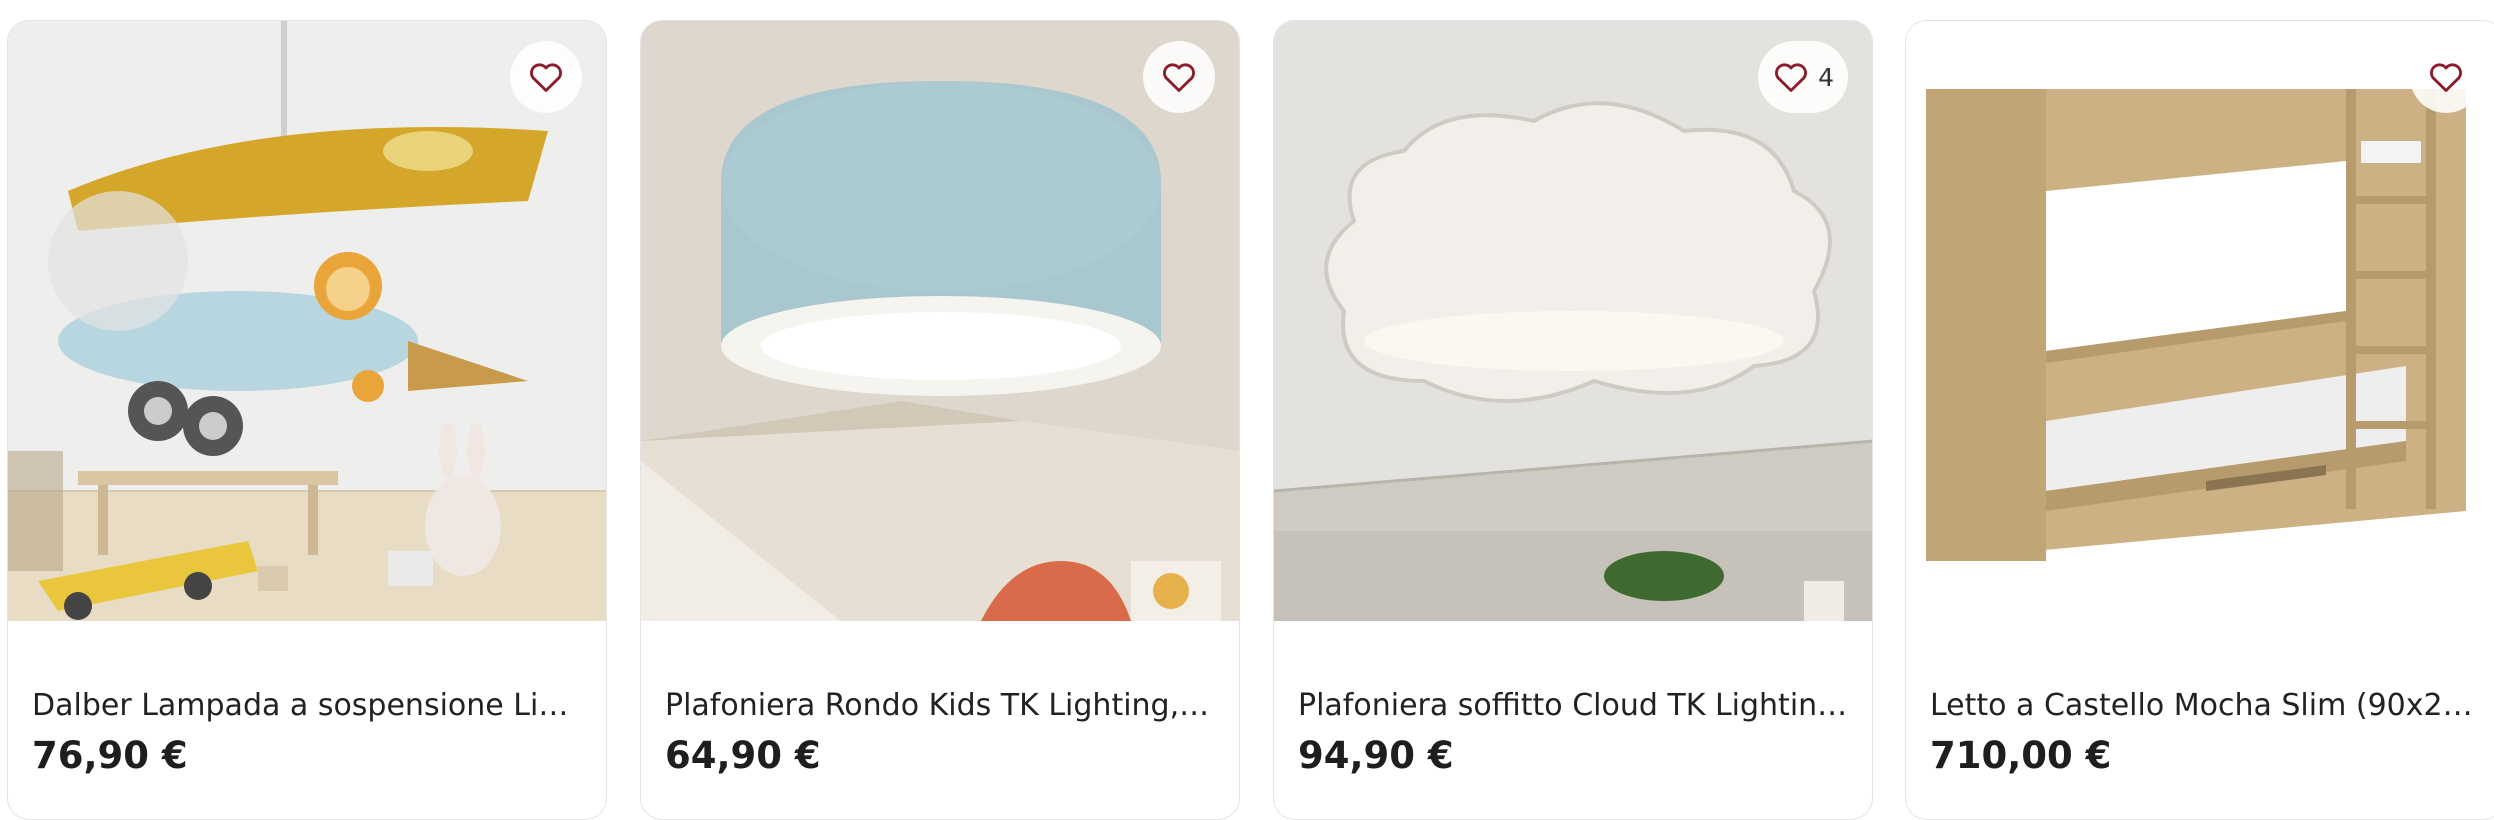 The width and height of the screenshot is (2494, 820). I want to click on product-price: 64,90 €, so click(743, 755).